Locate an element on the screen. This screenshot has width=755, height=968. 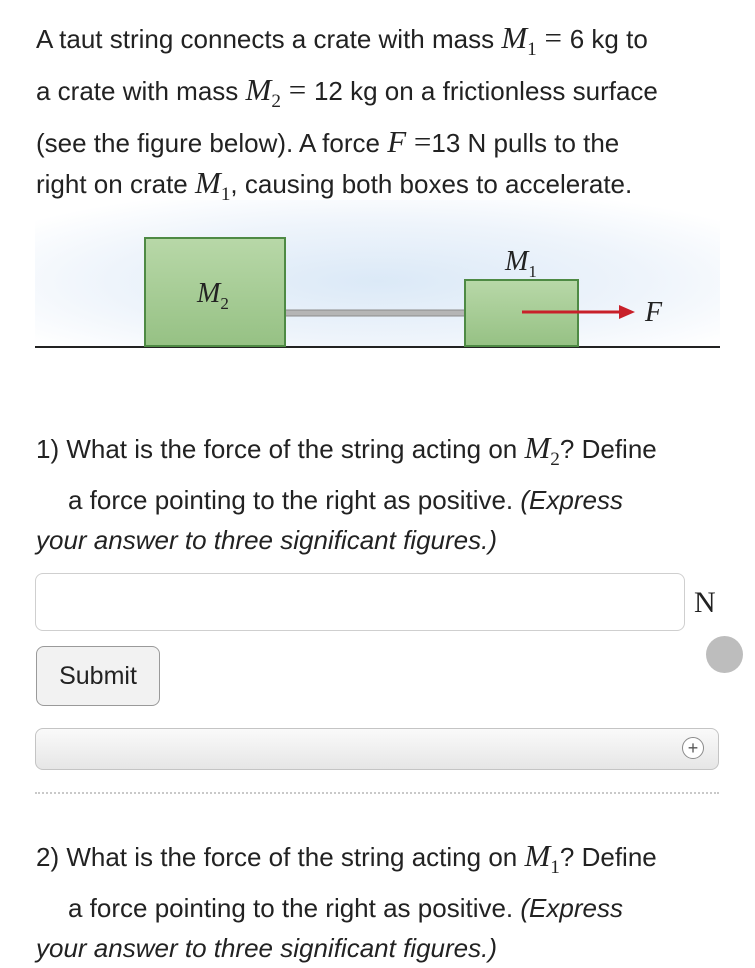
figure-background is located at coordinates (377, 274).